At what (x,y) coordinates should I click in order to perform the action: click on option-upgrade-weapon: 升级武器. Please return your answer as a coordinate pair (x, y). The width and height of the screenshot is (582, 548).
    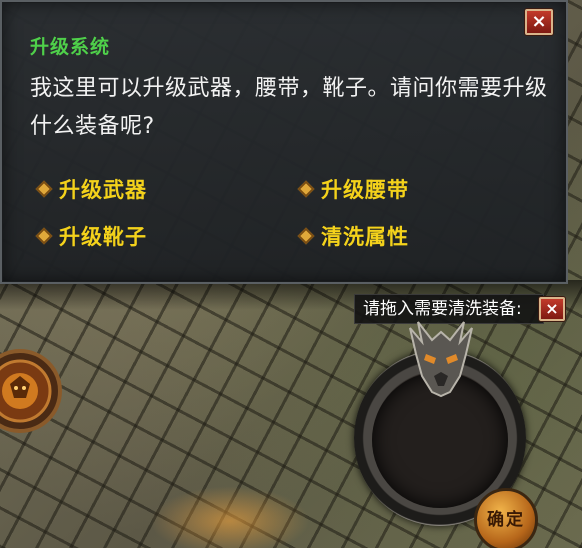
    Looking at the image, I should click on (91, 189).